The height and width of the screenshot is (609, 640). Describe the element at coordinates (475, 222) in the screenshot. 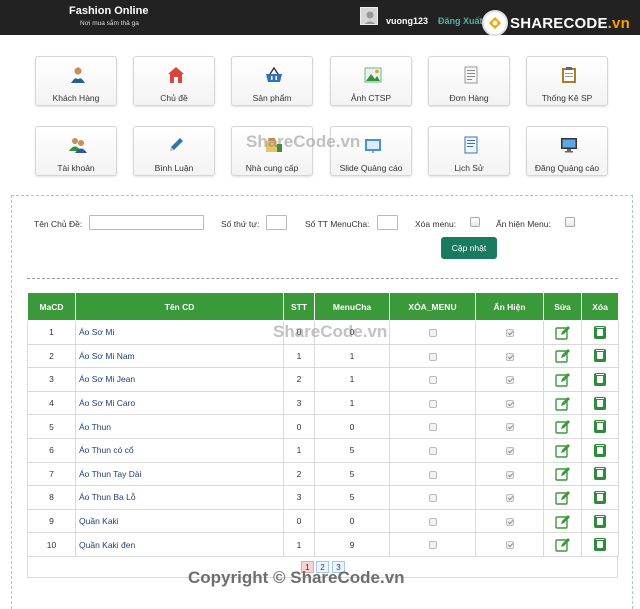

I see `delete-menu-checkbox` at that location.